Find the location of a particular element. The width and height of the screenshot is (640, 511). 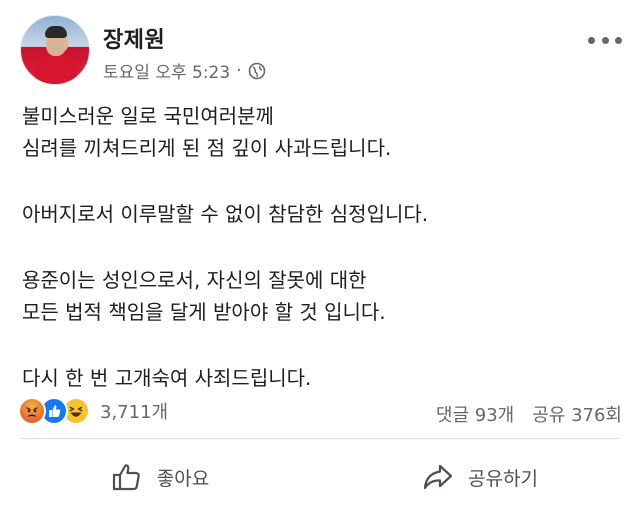

text-line: 다시 한 번 고개숙여 사죄드립니다. is located at coordinates (167, 378).